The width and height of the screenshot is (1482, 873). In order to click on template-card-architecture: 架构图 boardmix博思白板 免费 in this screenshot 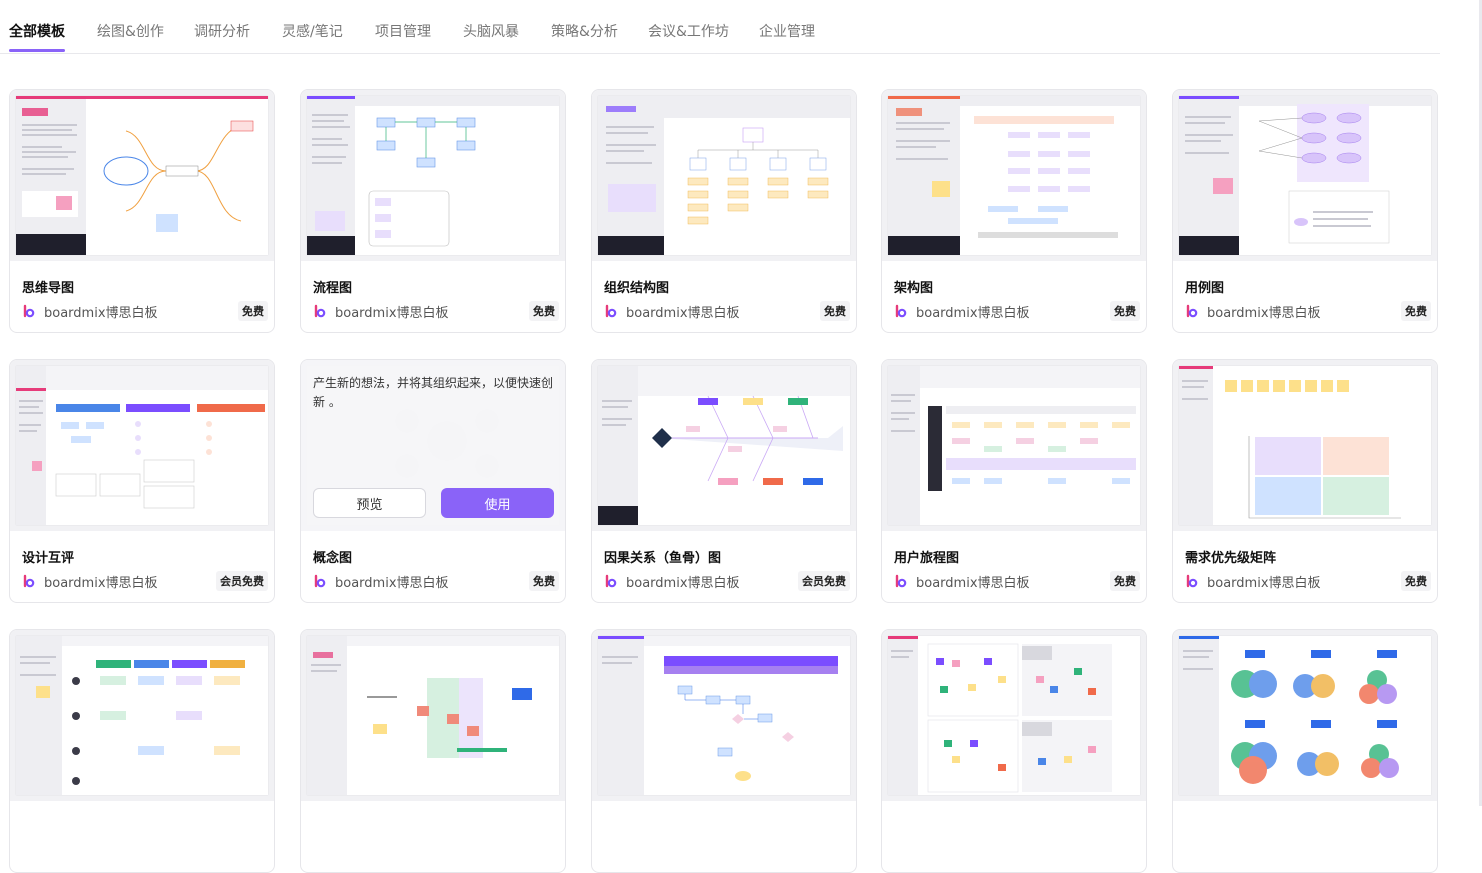, I will do `click(1014, 211)`.